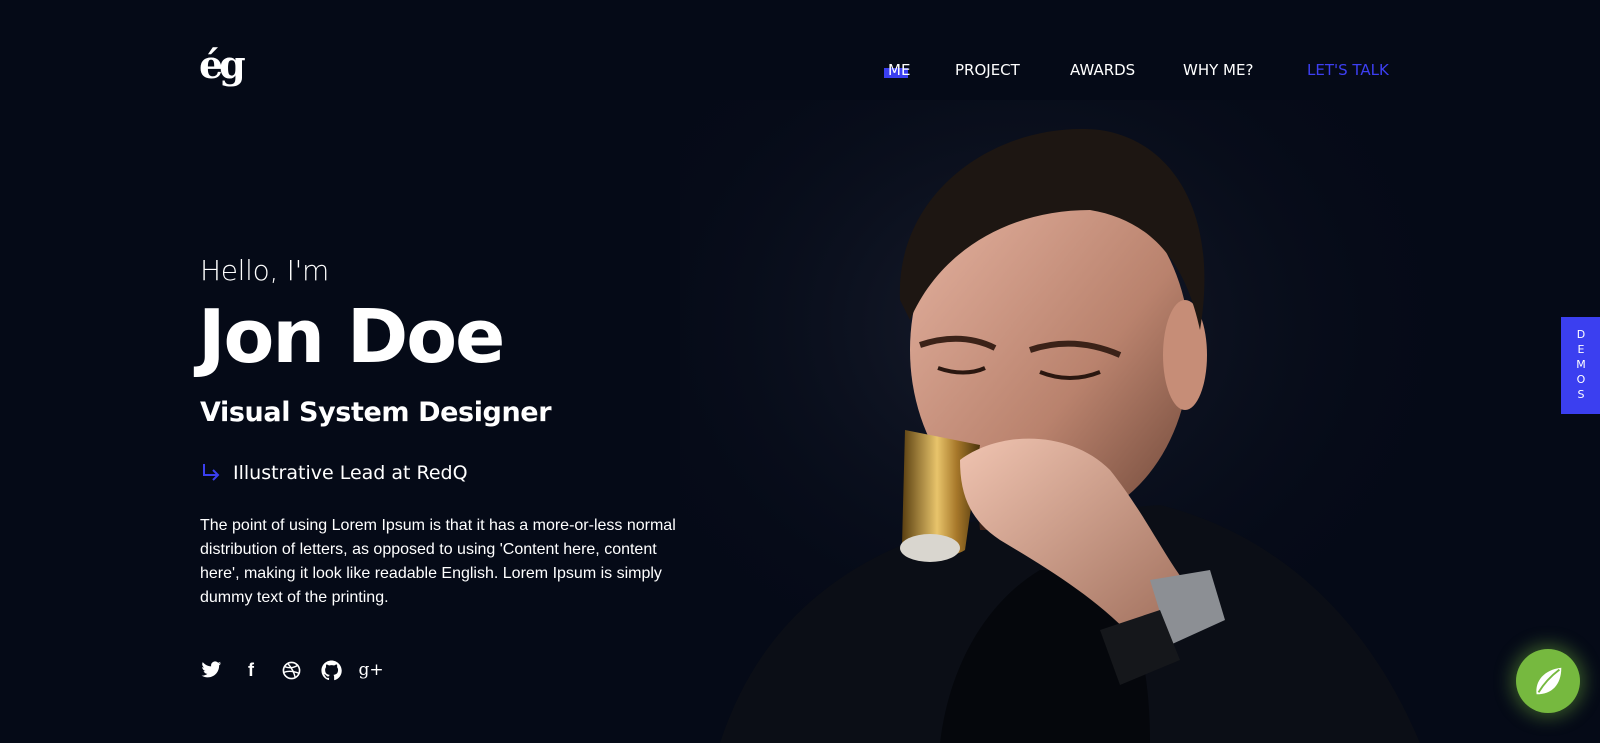 This screenshot has width=1600, height=743. What do you see at coordinates (350, 473) in the screenshot?
I see `hero-position-text: Illustrative Lead at RedQ` at bounding box center [350, 473].